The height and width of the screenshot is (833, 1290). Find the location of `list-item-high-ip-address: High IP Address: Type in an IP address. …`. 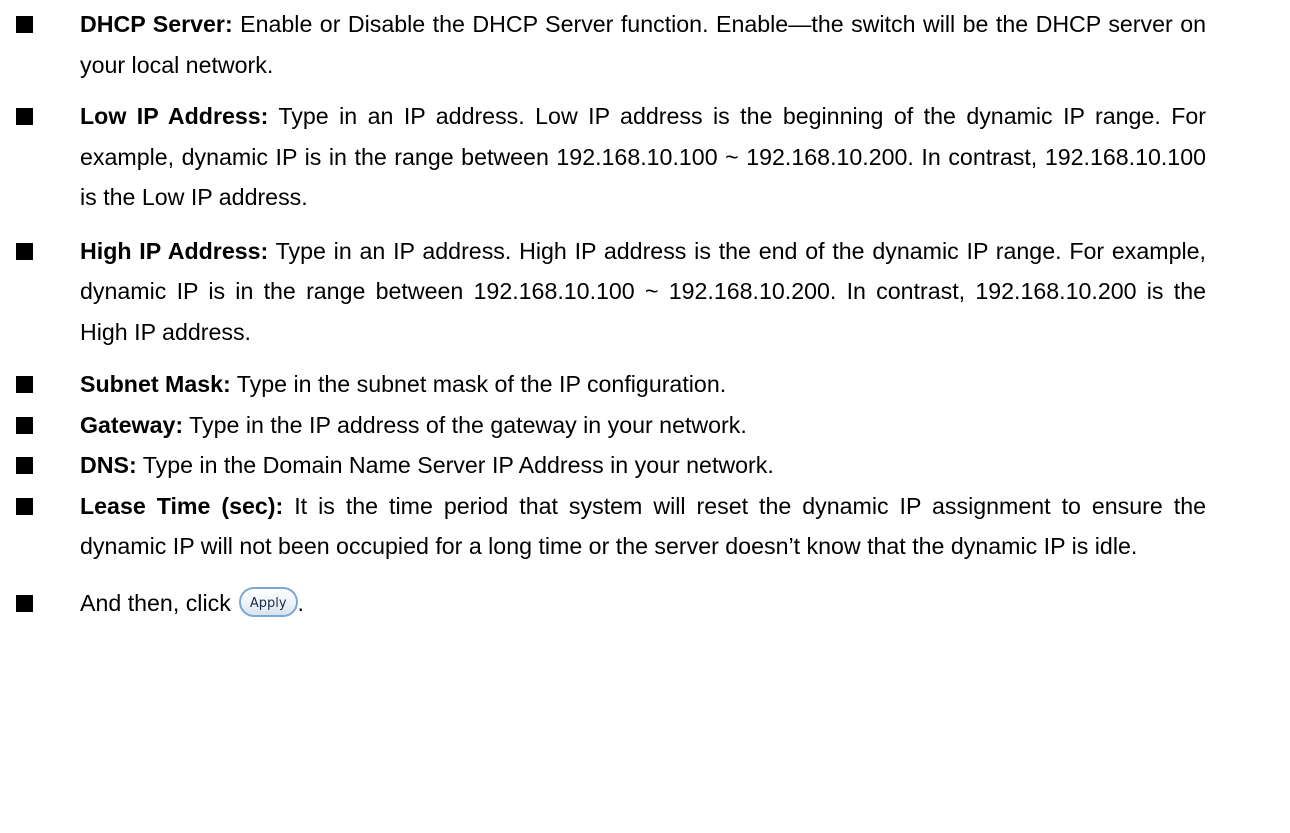

list-item-high-ip-address: High IP Address: Type in an IP address. … is located at coordinates (603, 292).